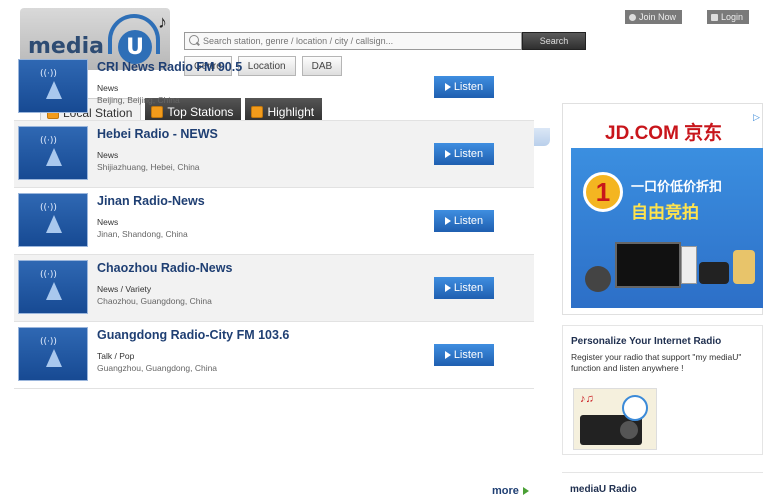 This screenshot has width=763, height=504. Describe the element at coordinates (648, 265) in the screenshot. I see `laptop-image` at that location.